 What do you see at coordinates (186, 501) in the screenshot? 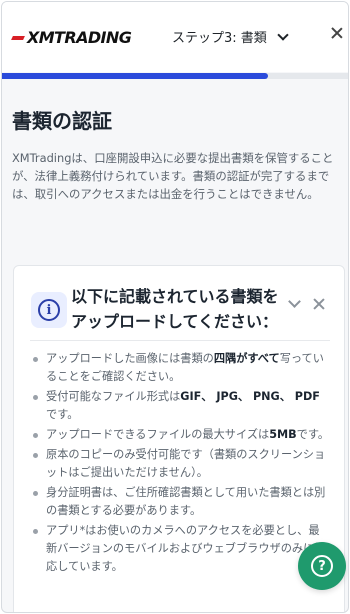
I see `requirement-pre: 身分証明書は、ご住所確認書類として用いた書類とは別の書類とする必要があります。` at bounding box center [186, 501].